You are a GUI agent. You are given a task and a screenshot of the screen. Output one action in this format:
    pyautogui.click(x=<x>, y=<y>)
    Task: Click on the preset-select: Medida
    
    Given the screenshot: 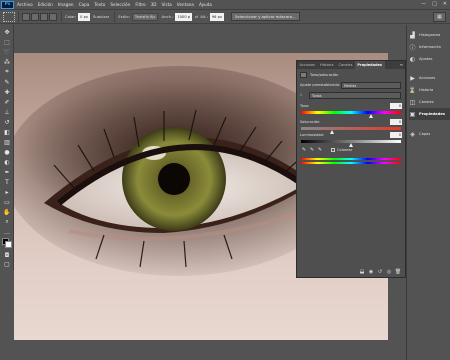 What is the action you would take?
    pyautogui.click(x=371, y=85)
    